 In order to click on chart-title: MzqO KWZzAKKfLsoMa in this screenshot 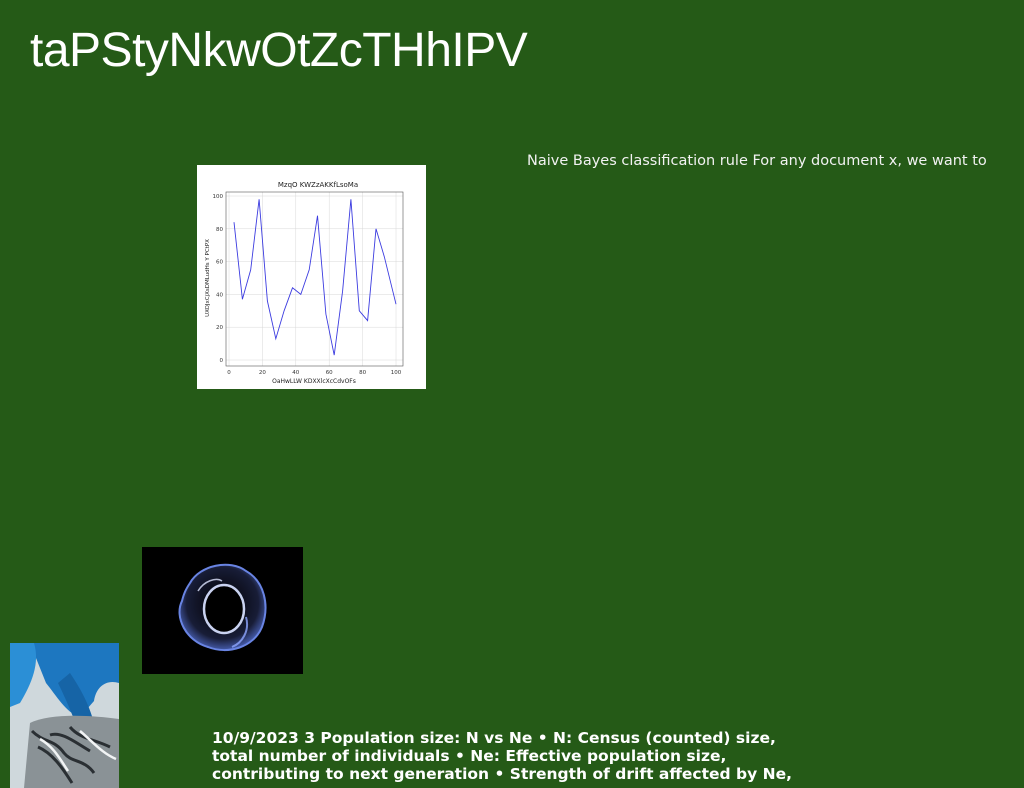, I will do `click(318, 185)`.